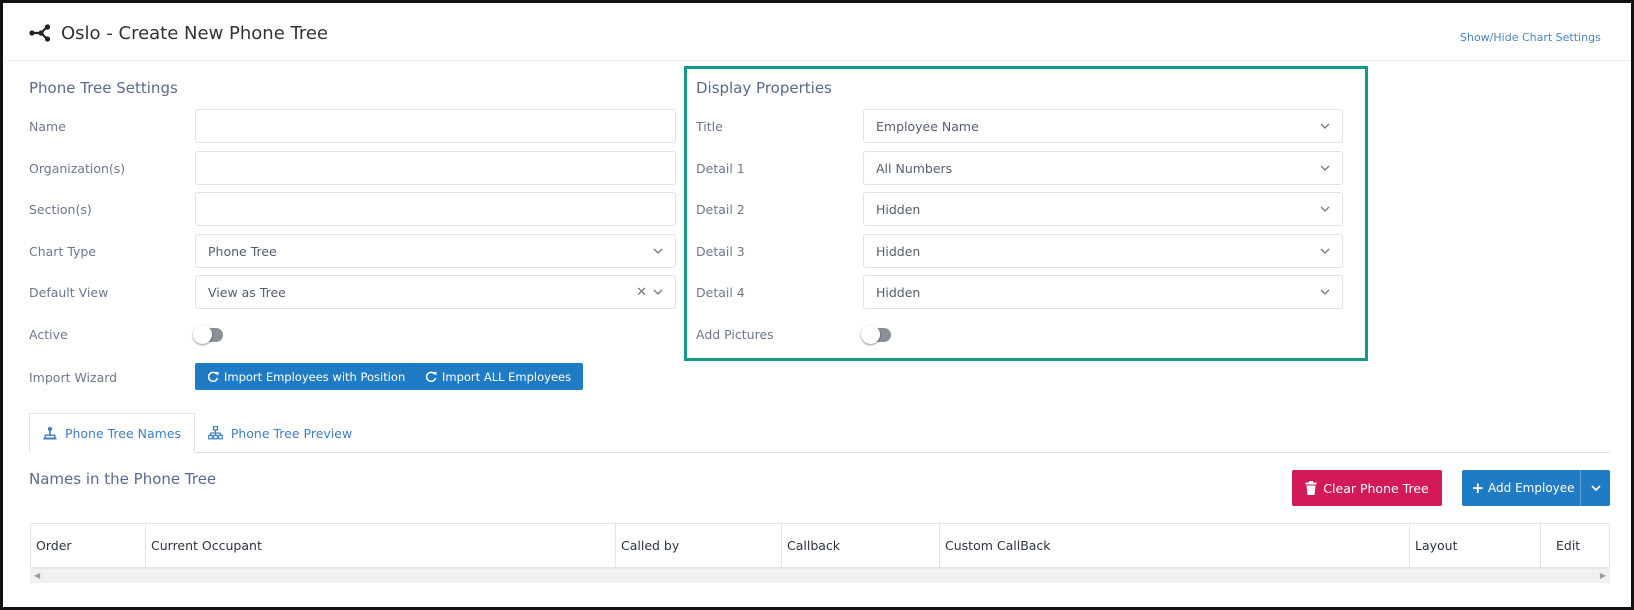  I want to click on import-wizard-label: Import Wizard, so click(73, 377).